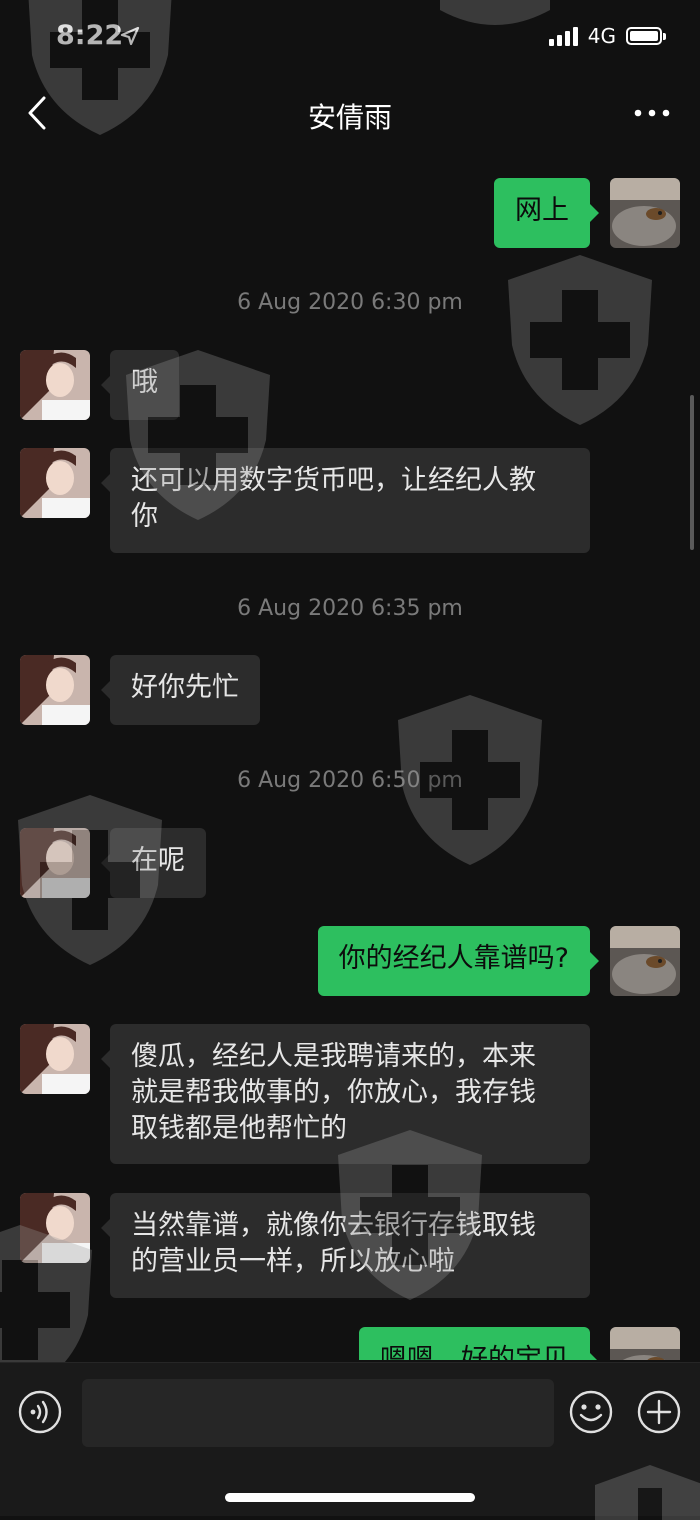 The height and width of the screenshot is (1520, 700). Describe the element at coordinates (144, 516) in the screenshot. I see `message-line: 你` at that location.